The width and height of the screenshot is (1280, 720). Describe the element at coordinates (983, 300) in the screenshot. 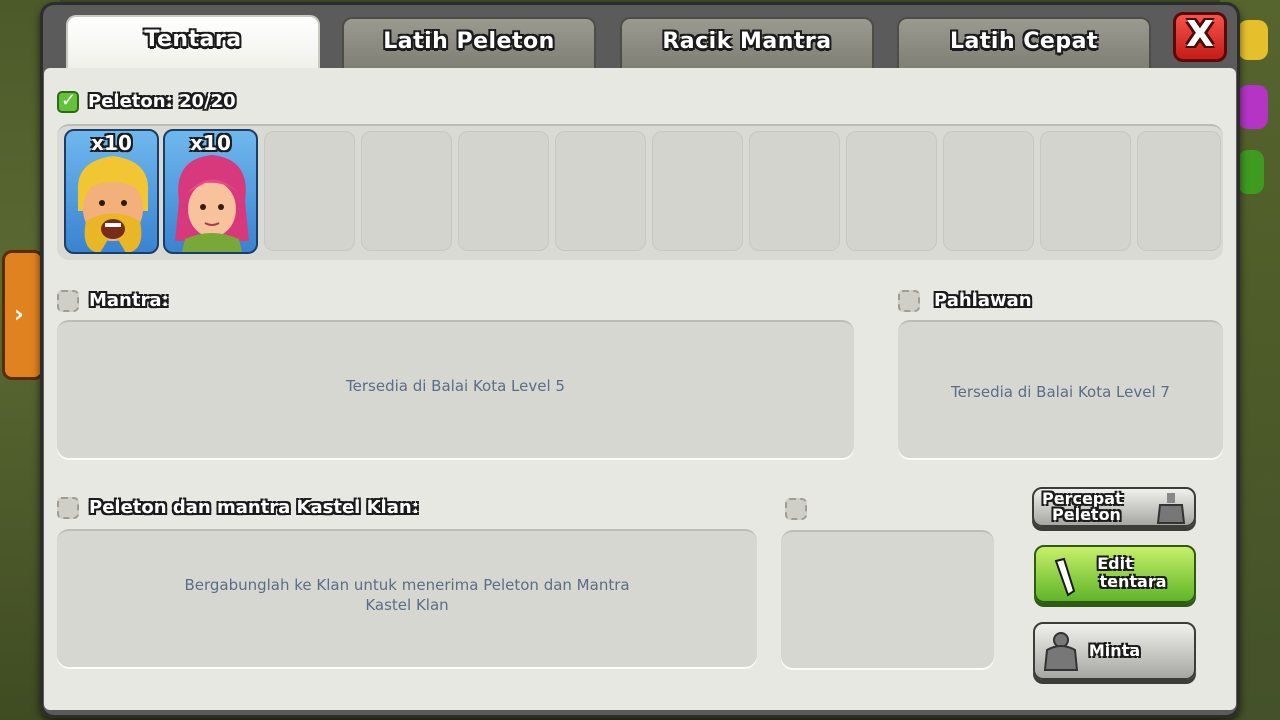

I see `heroes-title: Pahlawan` at that location.